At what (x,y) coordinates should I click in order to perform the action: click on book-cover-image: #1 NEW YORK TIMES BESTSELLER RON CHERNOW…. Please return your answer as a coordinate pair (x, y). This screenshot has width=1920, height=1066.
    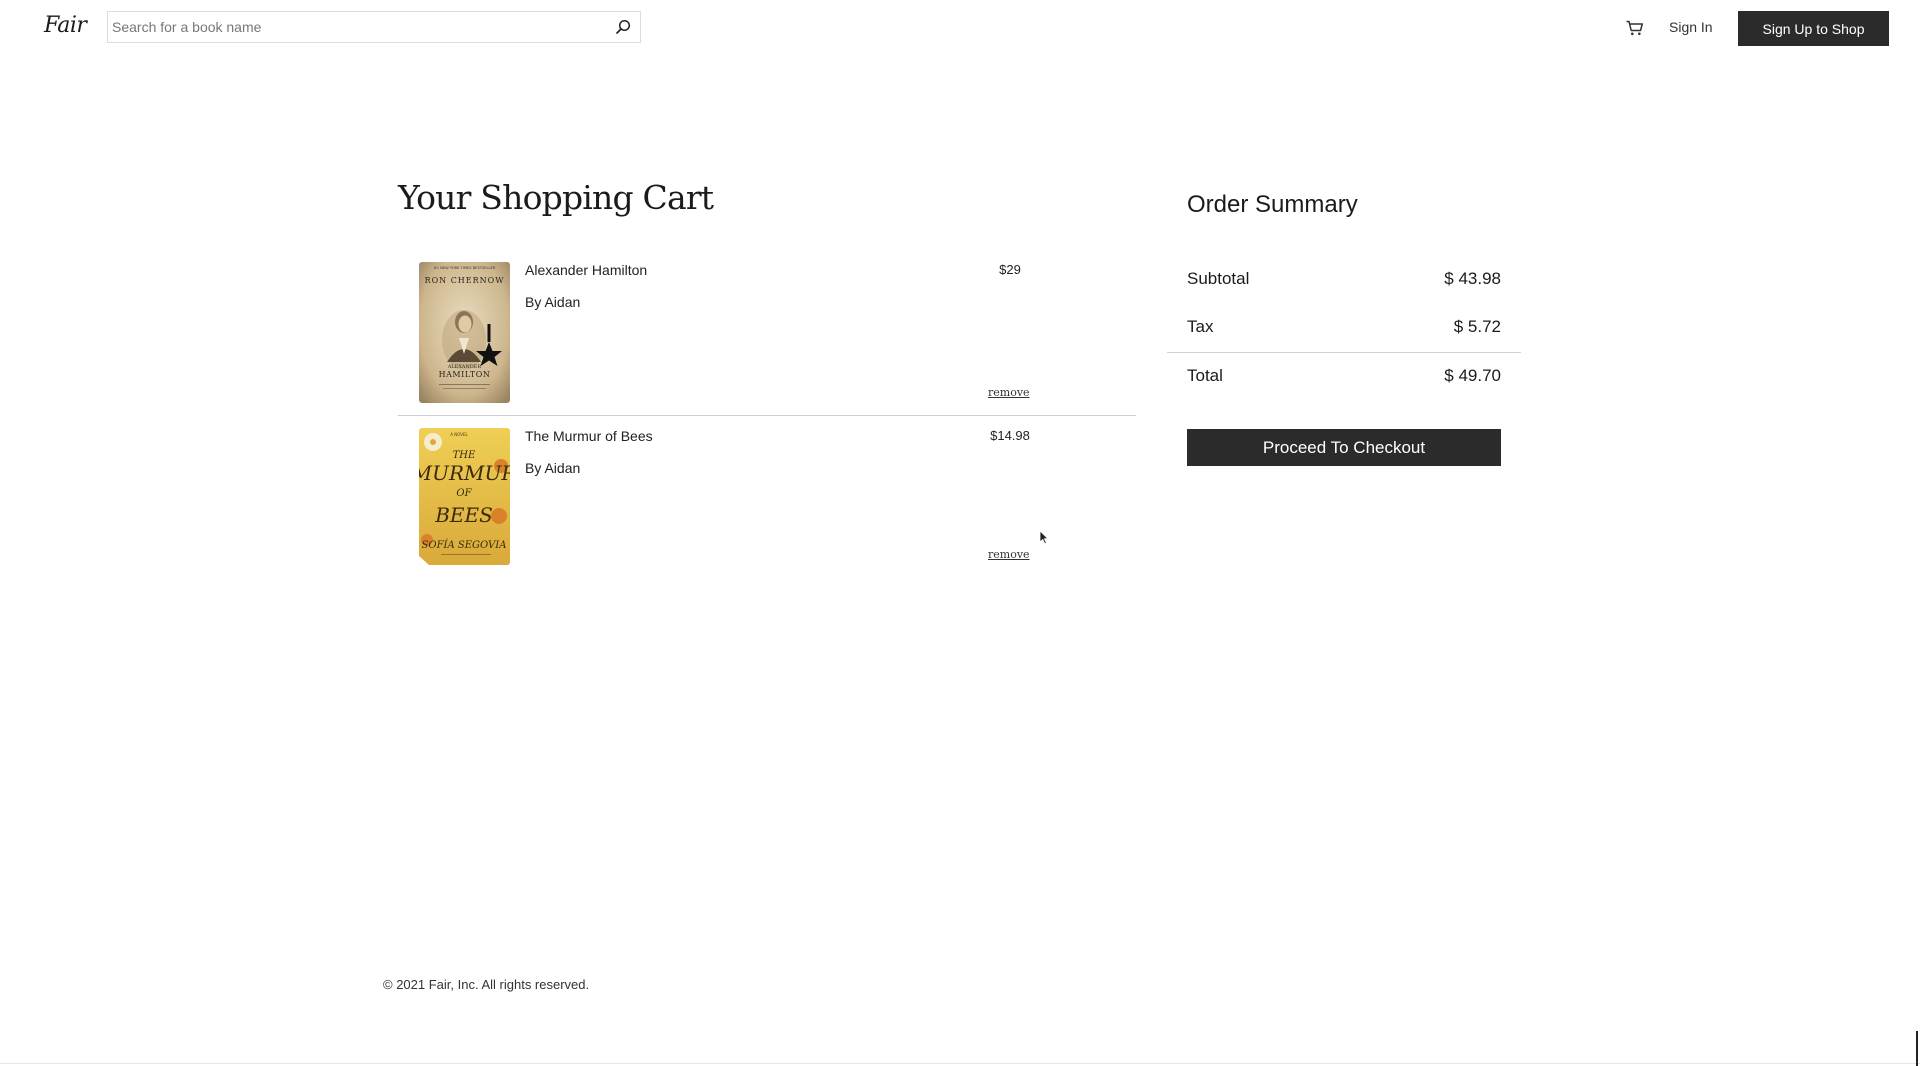
    Looking at the image, I should click on (464, 332).